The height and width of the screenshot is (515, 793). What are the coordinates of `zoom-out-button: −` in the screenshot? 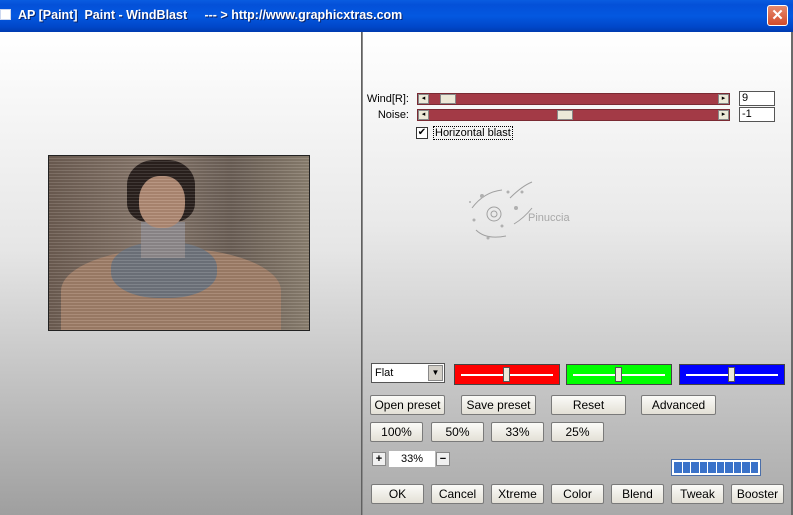 It's located at (443, 459).